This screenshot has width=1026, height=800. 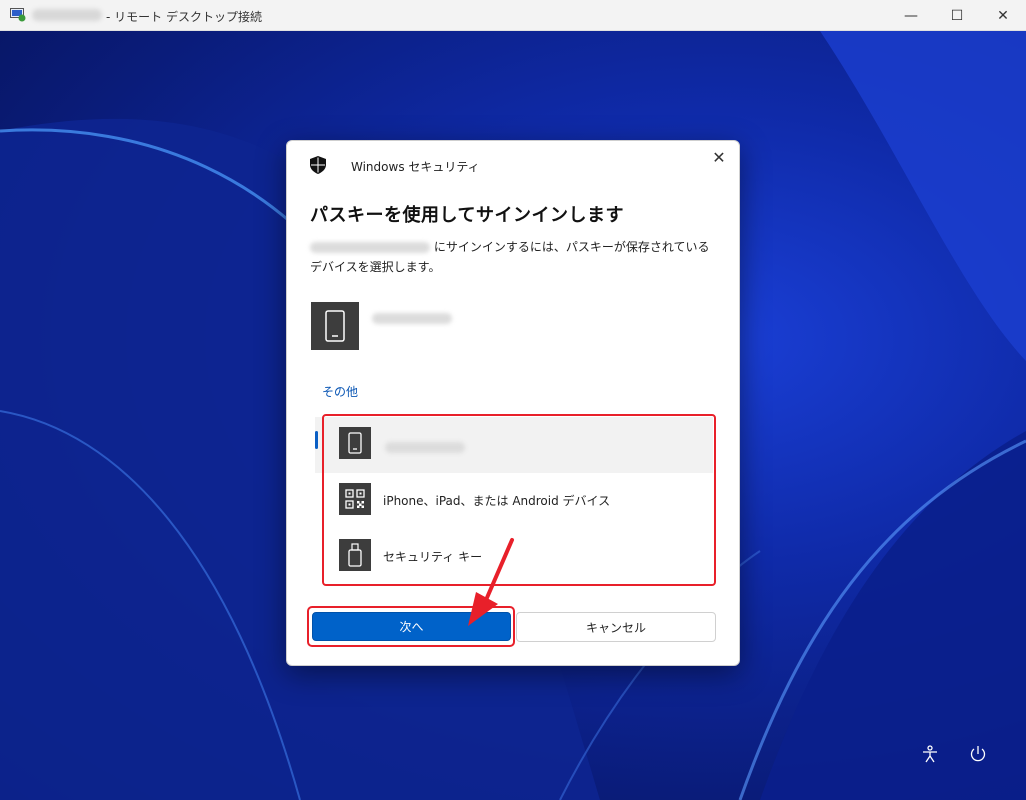 What do you see at coordinates (412, 317) in the screenshot?
I see `primary-device-name-redacted` at bounding box center [412, 317].